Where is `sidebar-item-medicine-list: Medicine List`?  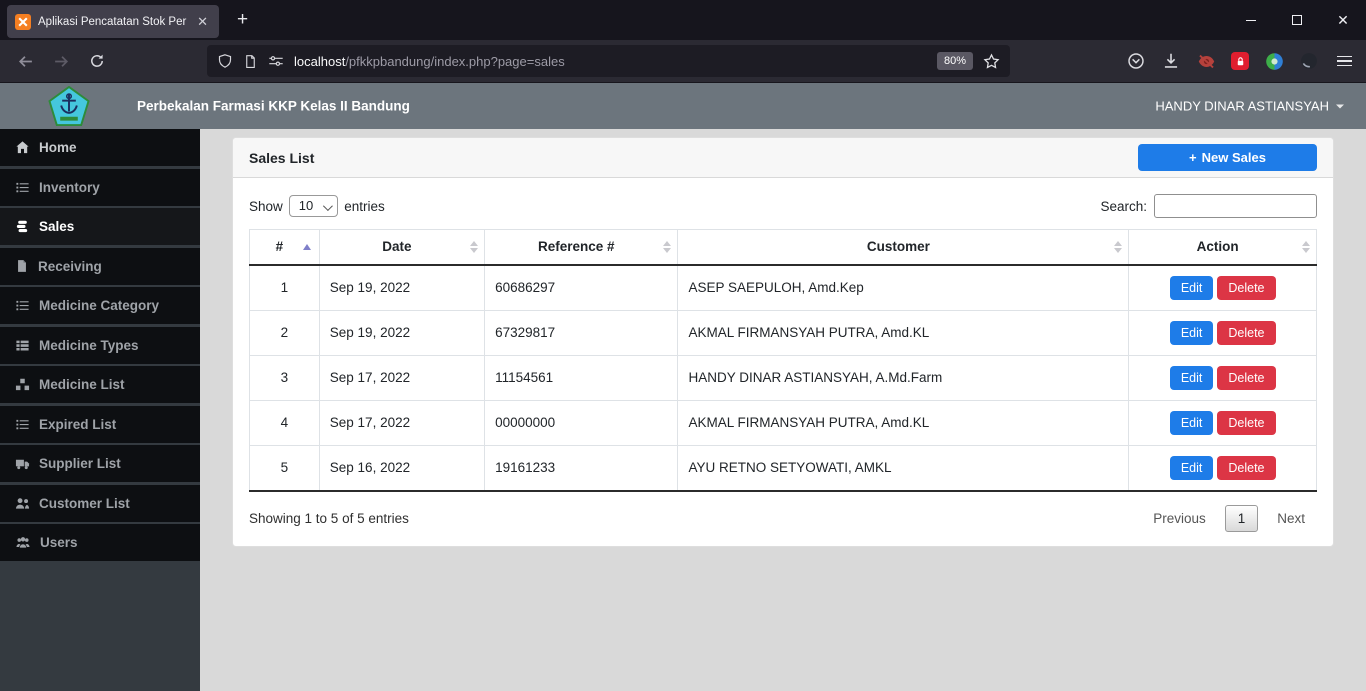 sidebar-item-medicine-list: Medicine List is located at coordinates (100, 384).